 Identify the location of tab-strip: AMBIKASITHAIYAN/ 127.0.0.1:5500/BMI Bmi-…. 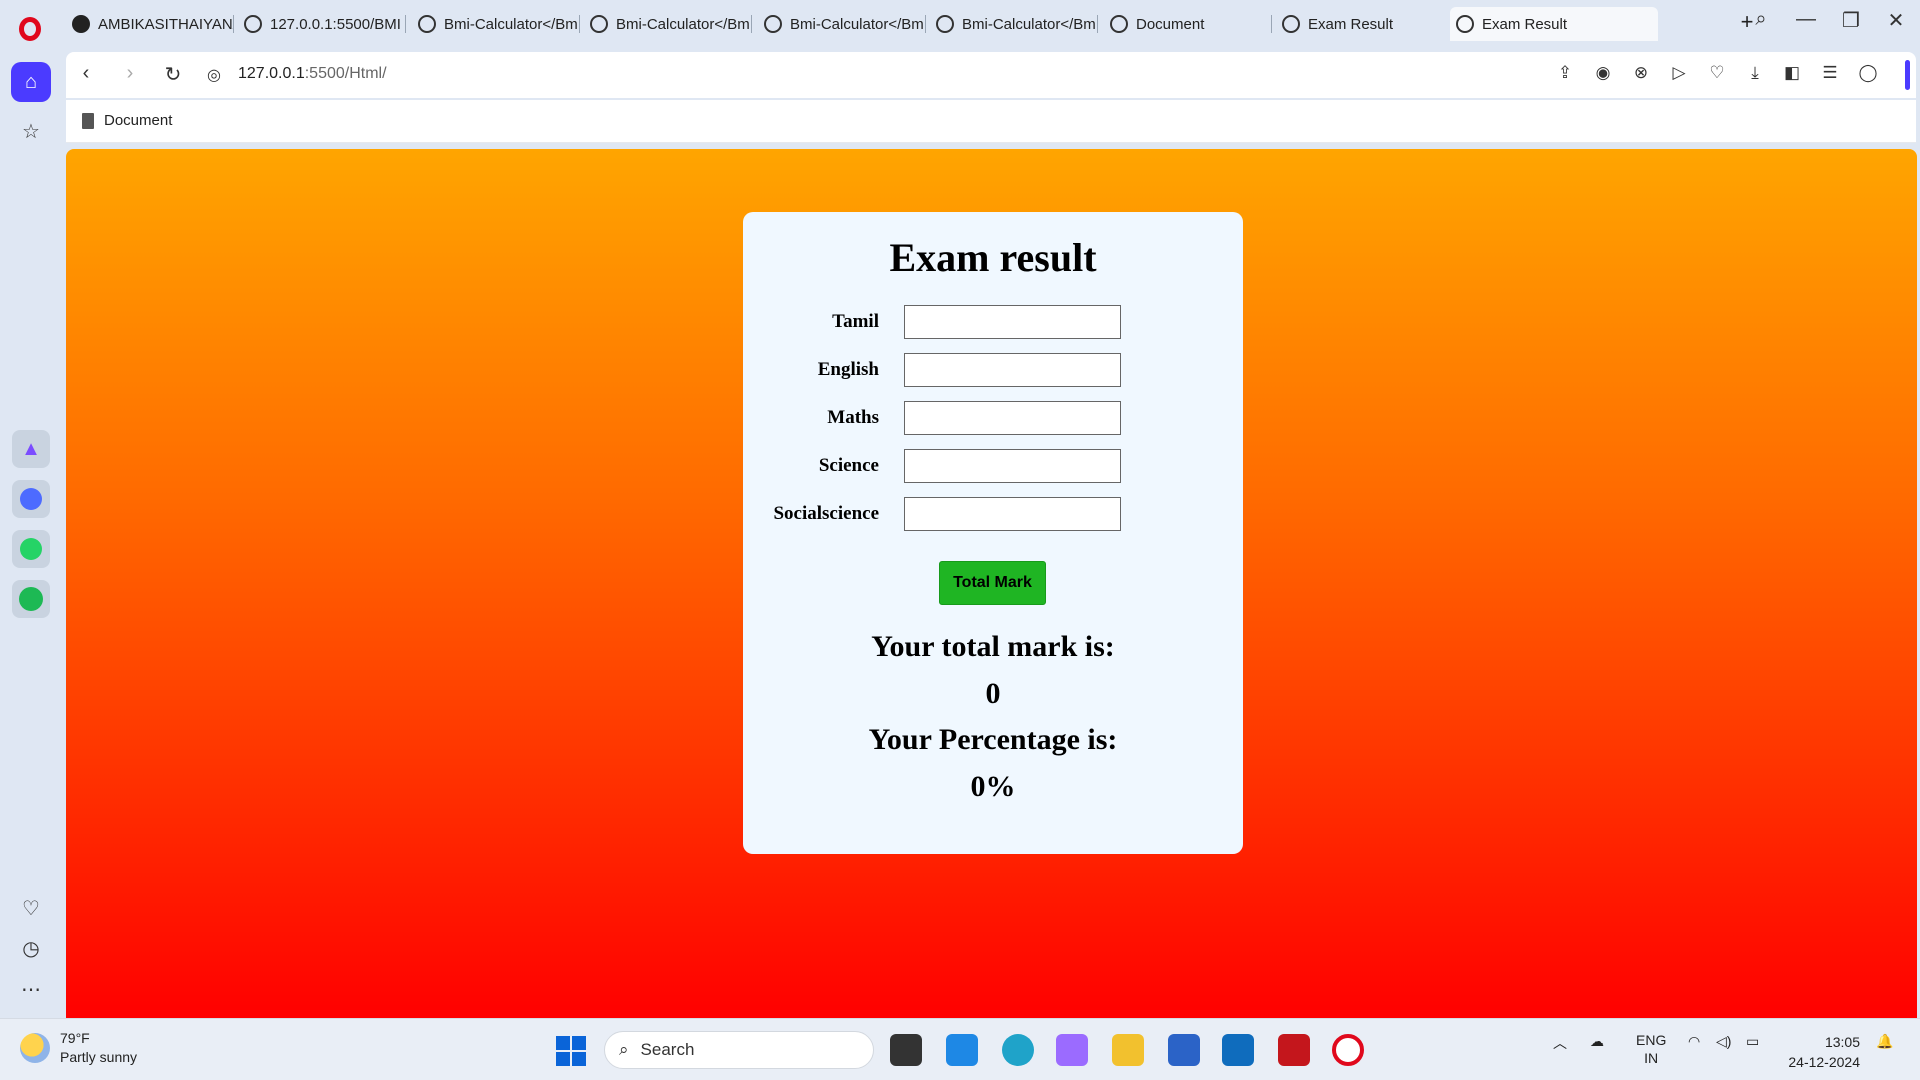
(991, 24).